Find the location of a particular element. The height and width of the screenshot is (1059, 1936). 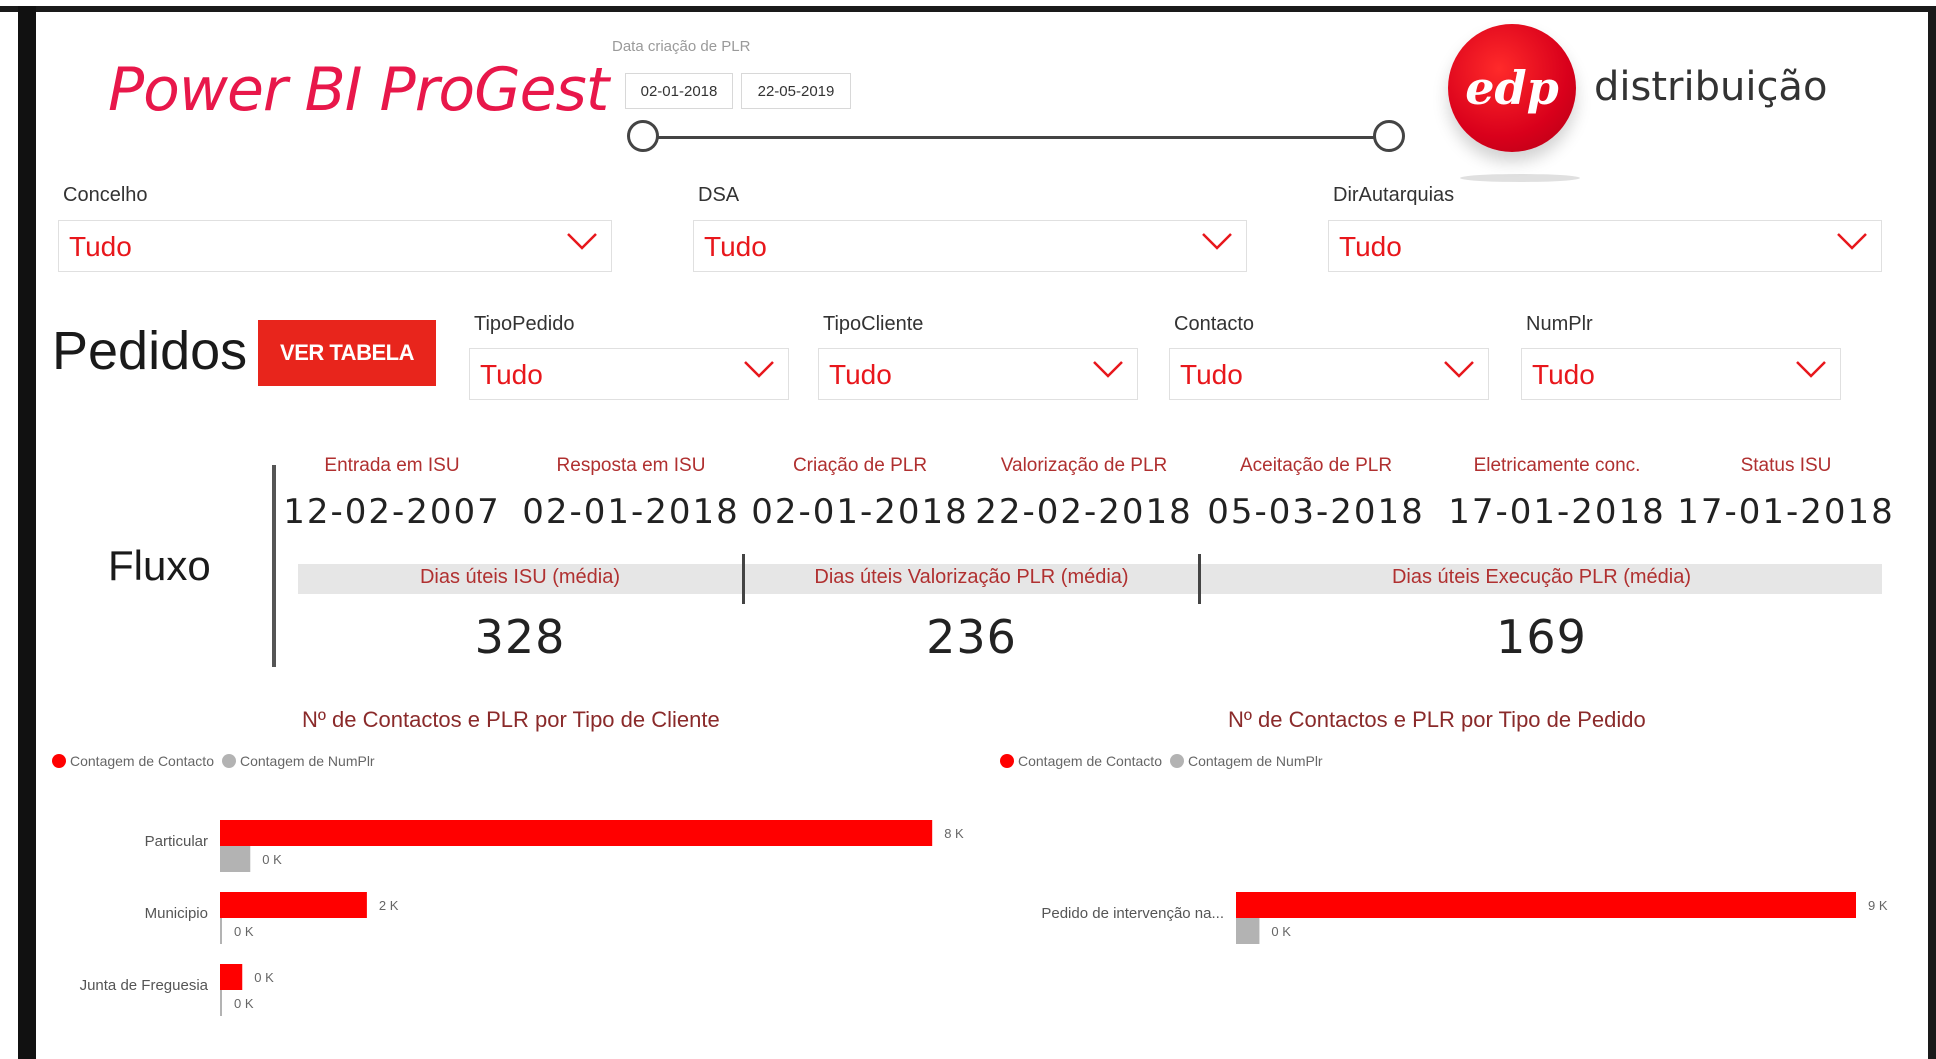

average-value: 328 is located at coordinates (520, 637).